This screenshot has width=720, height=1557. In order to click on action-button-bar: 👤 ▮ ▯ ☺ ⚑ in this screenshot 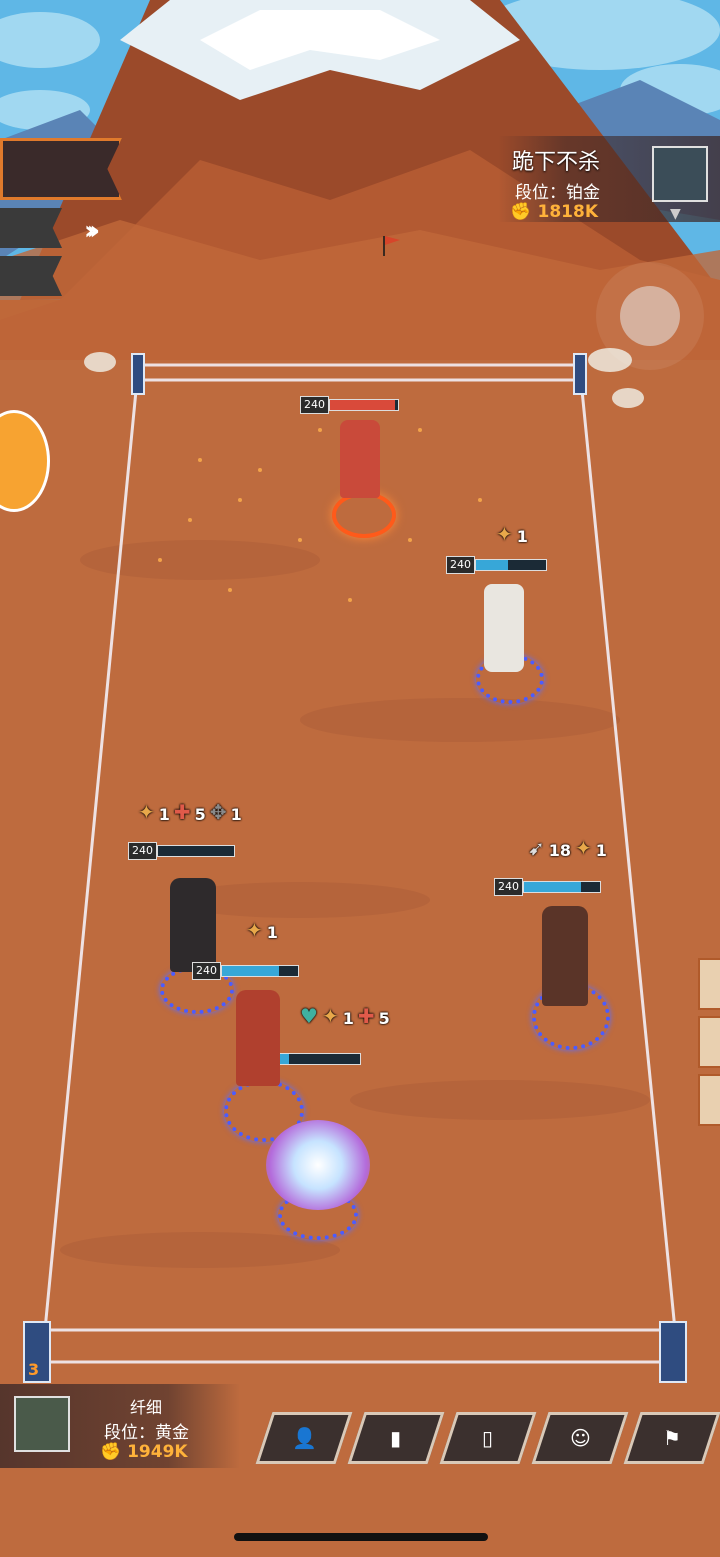, I will do `click(487, 1438)`.